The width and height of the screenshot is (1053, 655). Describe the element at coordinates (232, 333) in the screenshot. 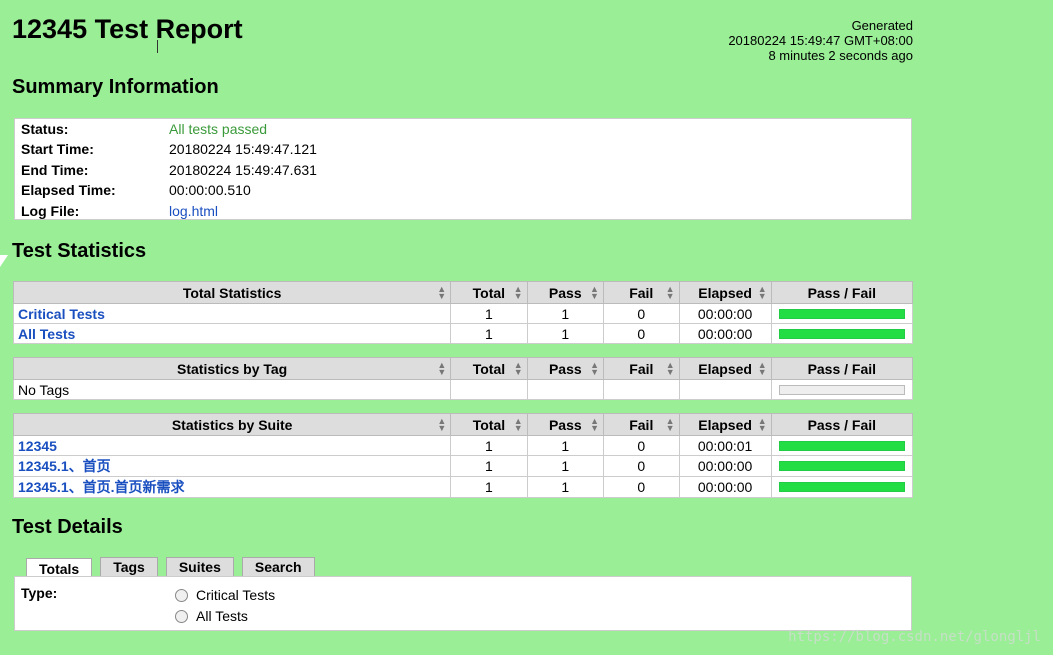

I see `stat-name-cell: All Tests` at that location.